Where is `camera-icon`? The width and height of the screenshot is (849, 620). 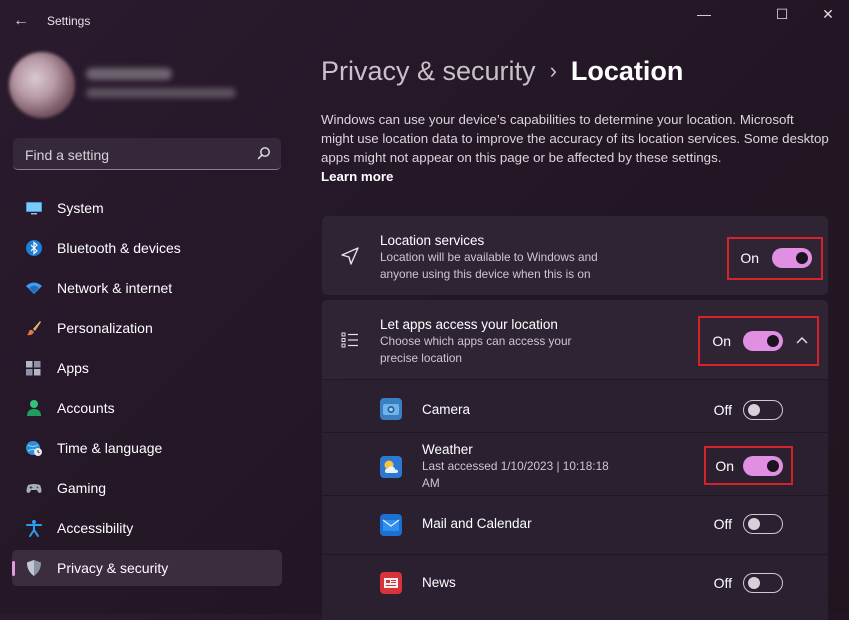
camera-icon is located at coordinates (391, 409).